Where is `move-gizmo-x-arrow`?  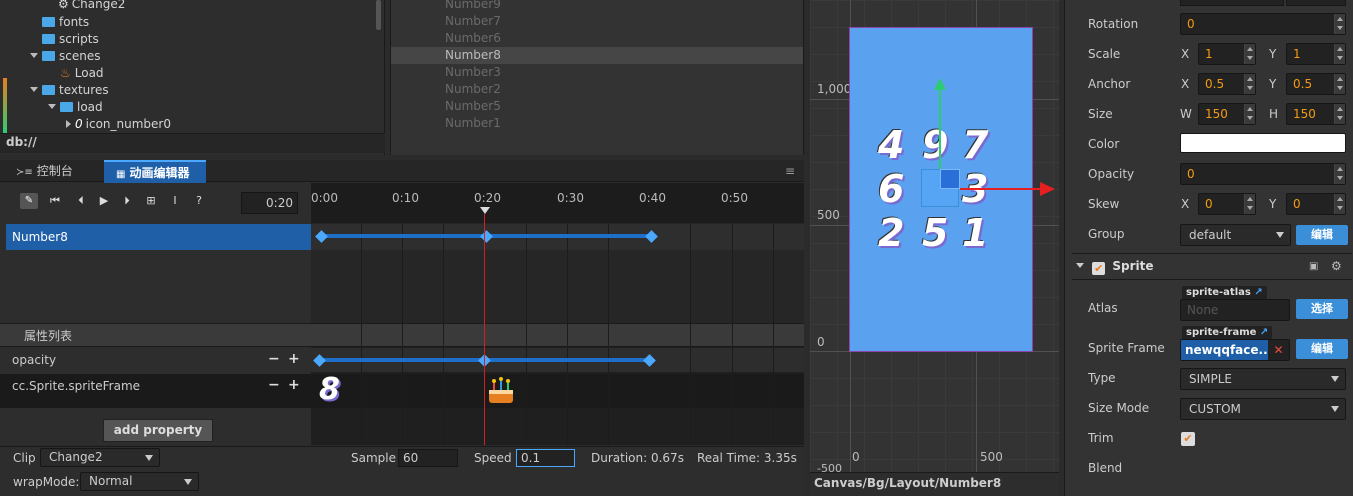
move-gizmo-x-arrow is located at coordinates (1047, 189).